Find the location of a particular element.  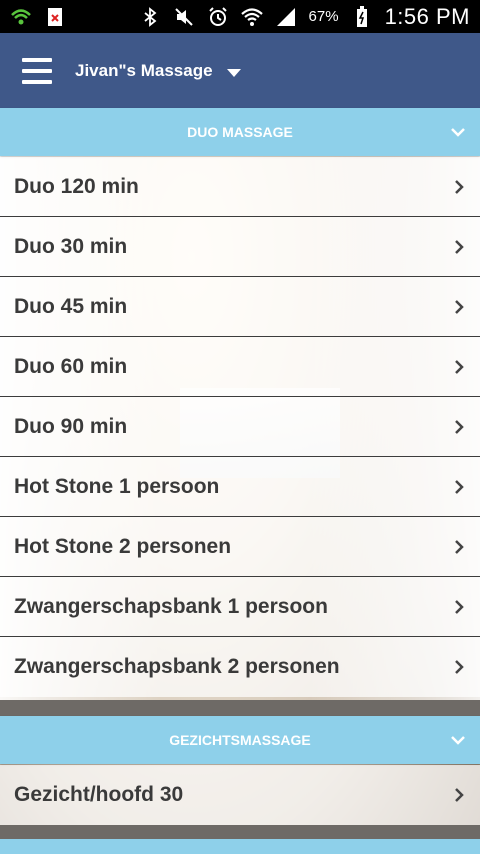

clock: 1:56 PM is located at coordinates (427, 16).